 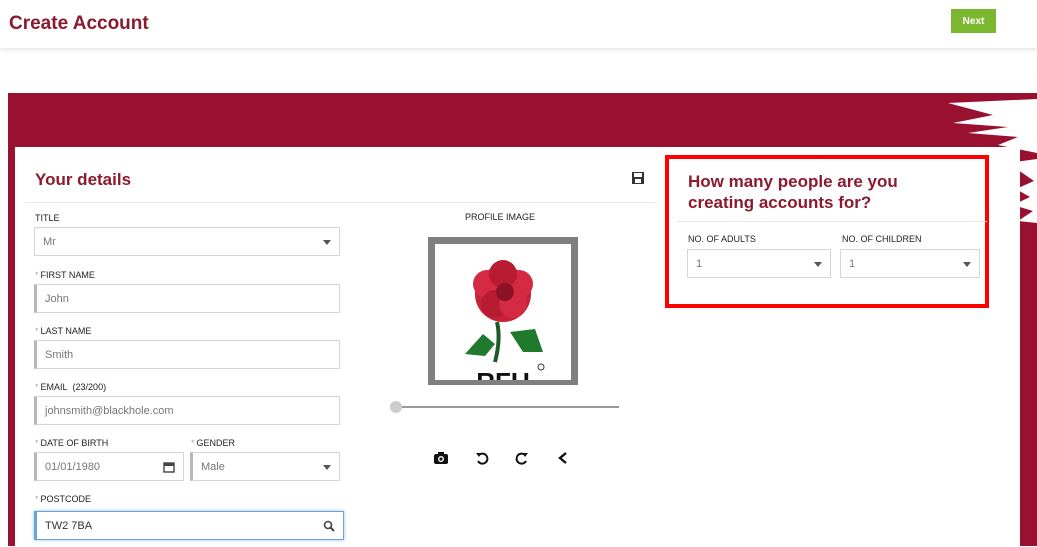 What do you see at coordinates (882, 239) in the screenshot?
I see `children-label: NO. OF CHILDREN` at bounding box center [882, 239].